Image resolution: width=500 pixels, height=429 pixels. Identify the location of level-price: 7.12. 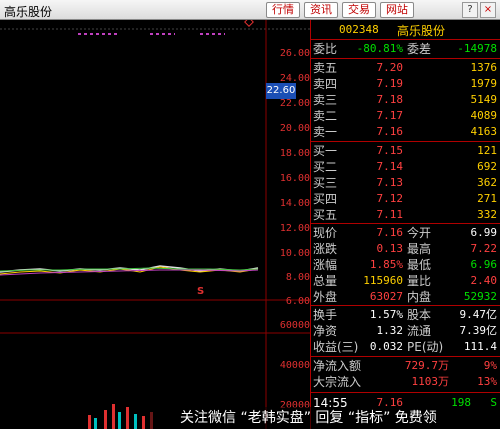
(390, 198).